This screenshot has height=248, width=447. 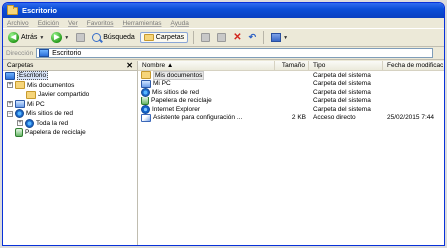 What do you see at coordinates (176, 109) in the screenshot?
I see `file-name: Internet Explorer` at bounding box center [176, 109].